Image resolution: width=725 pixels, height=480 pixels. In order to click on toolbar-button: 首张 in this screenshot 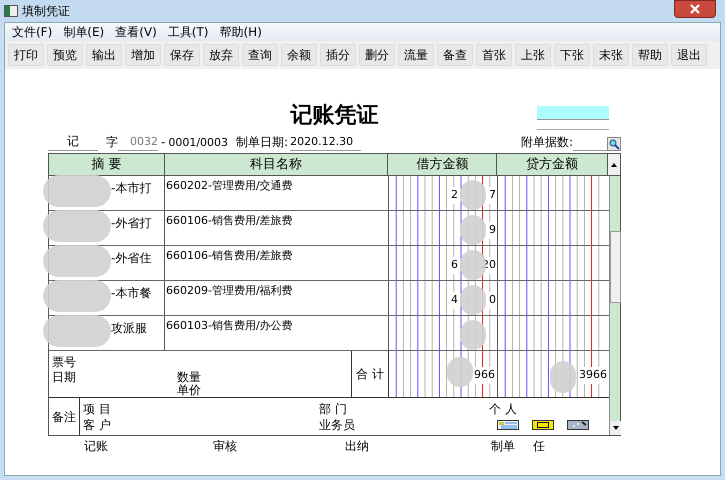, I will do `click(494, 55)`.